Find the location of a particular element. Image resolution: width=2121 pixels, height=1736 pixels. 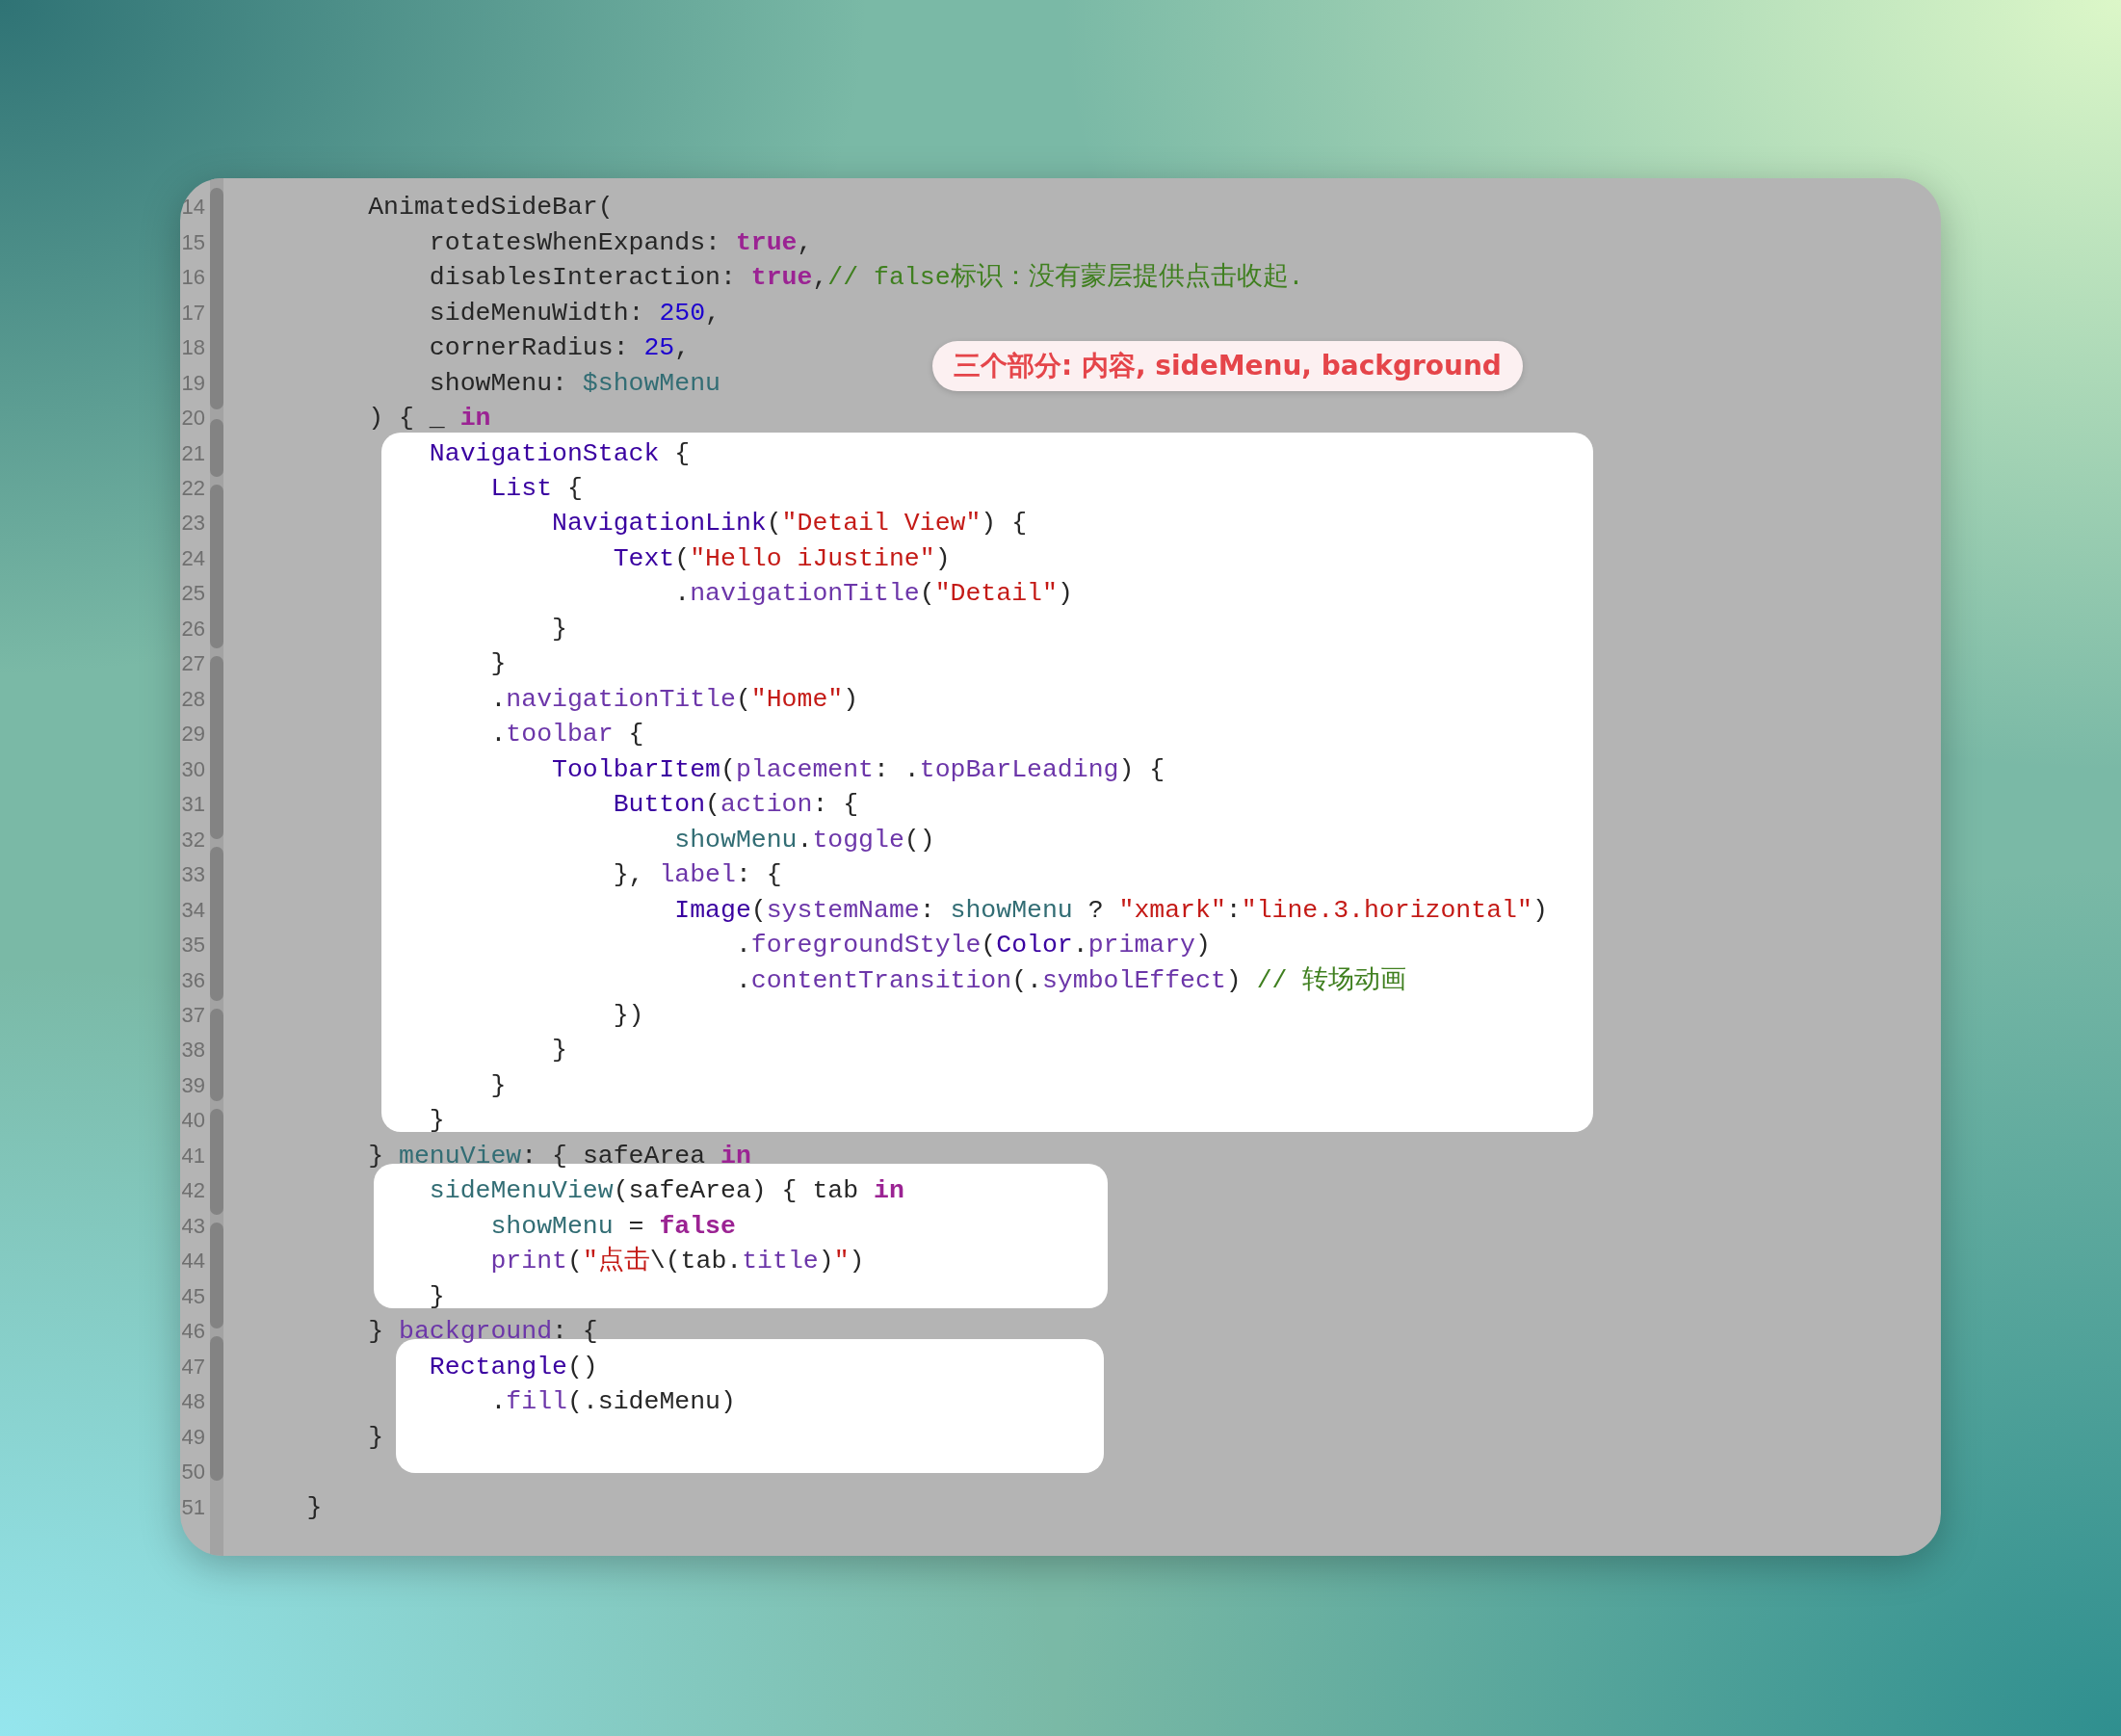

code-line: disablesInteraction: true,// false标识：没有蒙层提供点击收起. is located at coordinates (866, 278).